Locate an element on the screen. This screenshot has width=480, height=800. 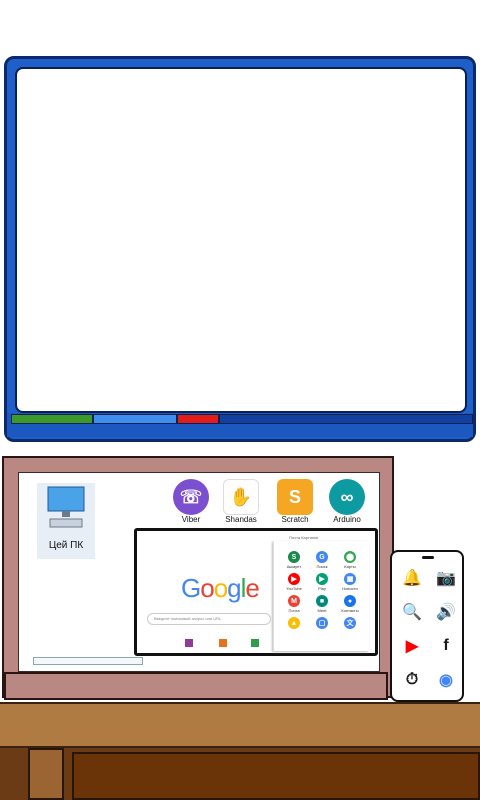
browser-app-label: YouTube is located at coordinates (294, 588).